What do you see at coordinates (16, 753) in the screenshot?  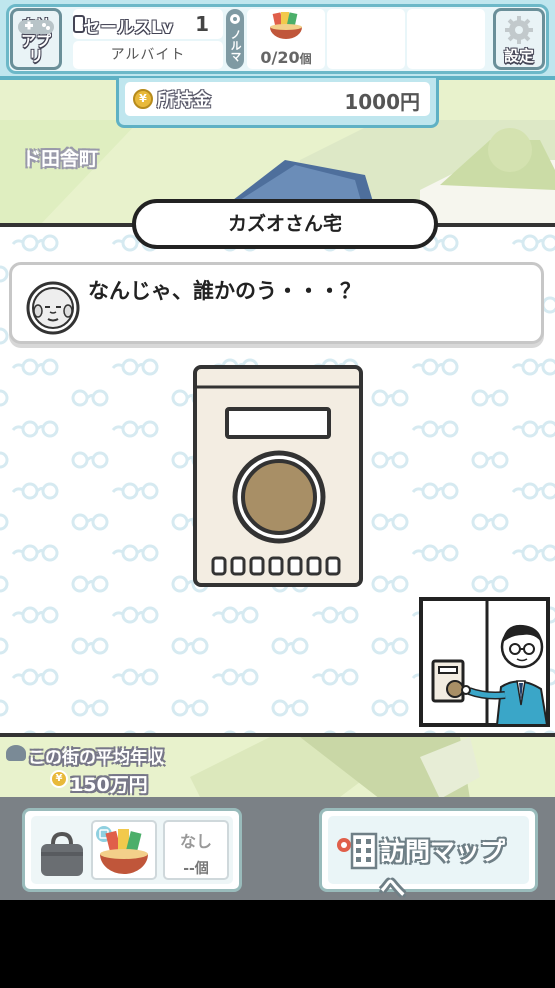 I see `town-pin-icon` at bounding box center [16, 753].